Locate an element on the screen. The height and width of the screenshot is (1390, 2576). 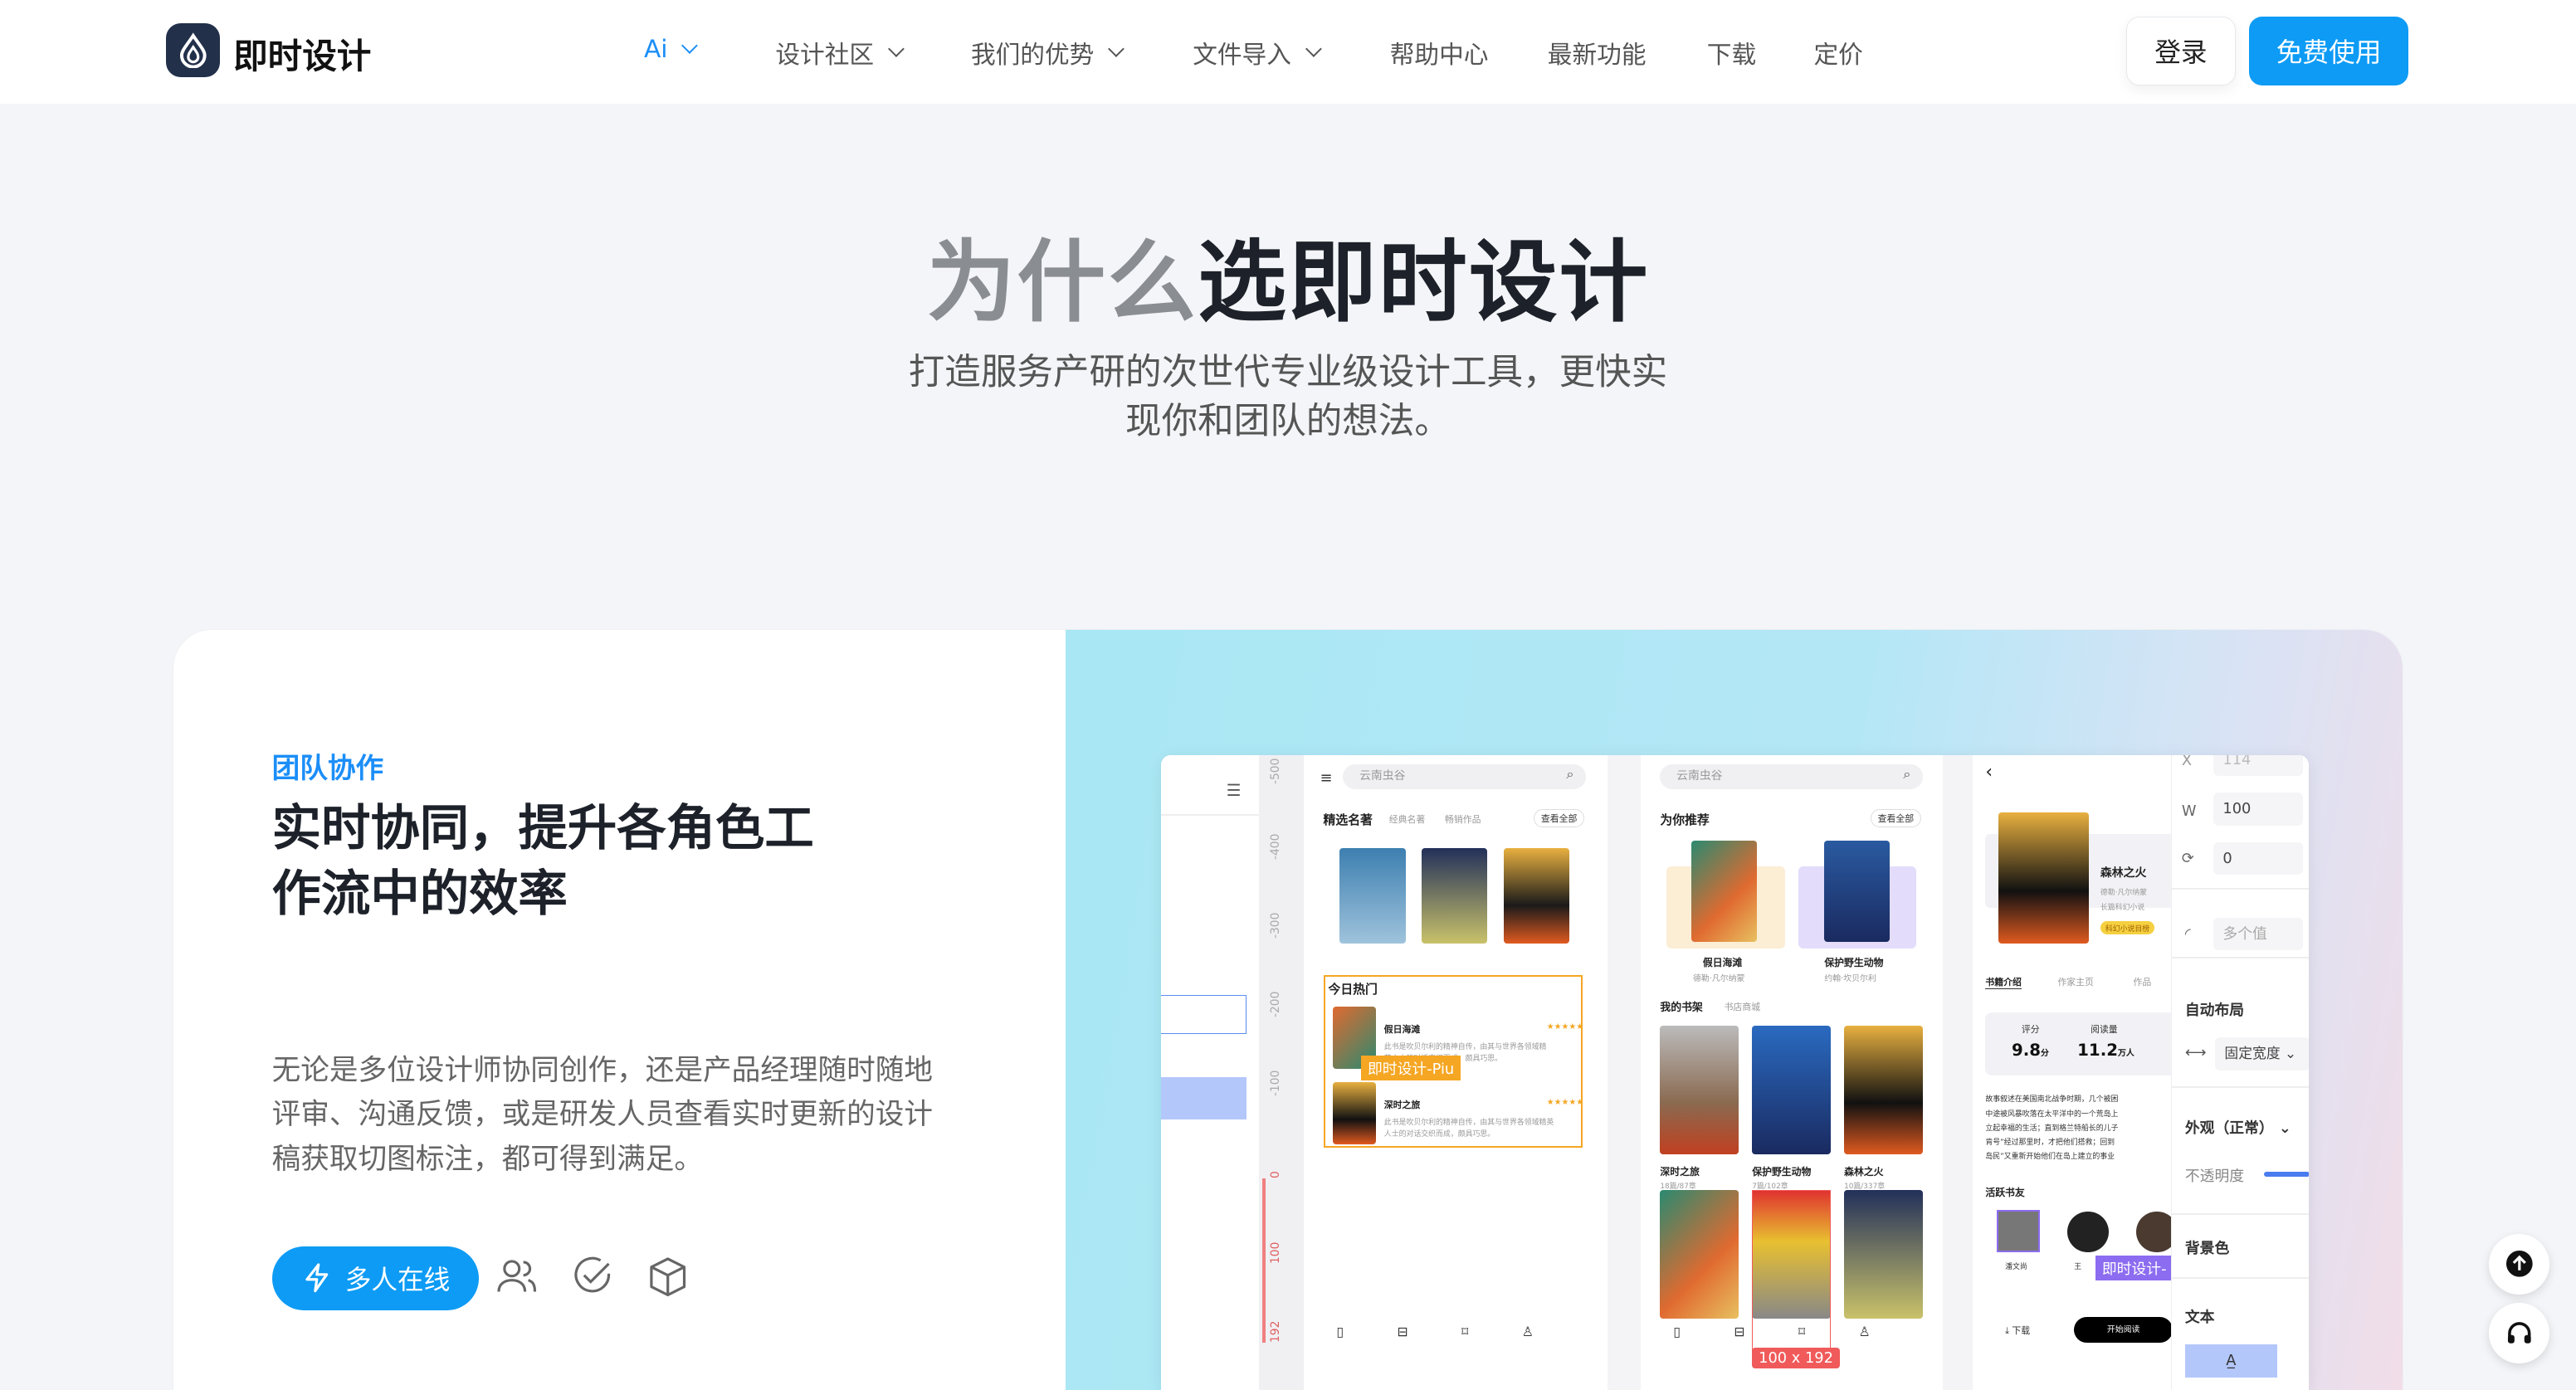
chevron-down-icon is located at coordinates (690, 46).